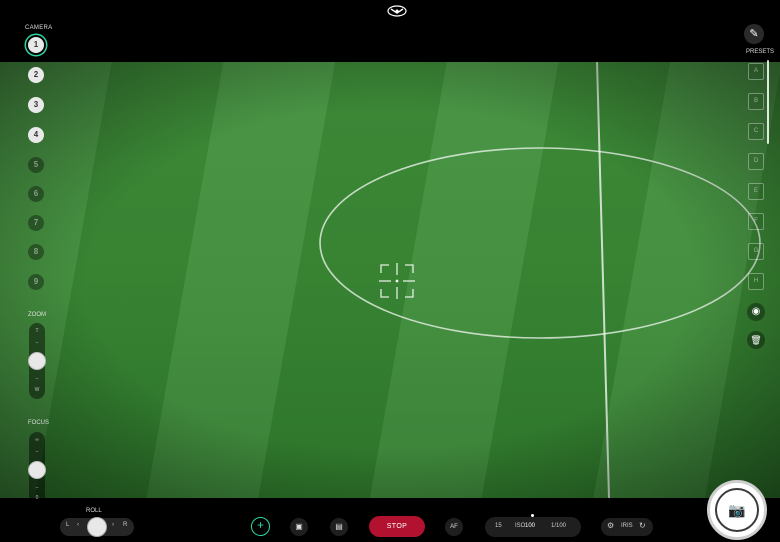 The image size is (780, 542). What do you see at coordinates (530, 526) in the screenshot?
I see `iso-value: 100` at bounding box center [530, 526].